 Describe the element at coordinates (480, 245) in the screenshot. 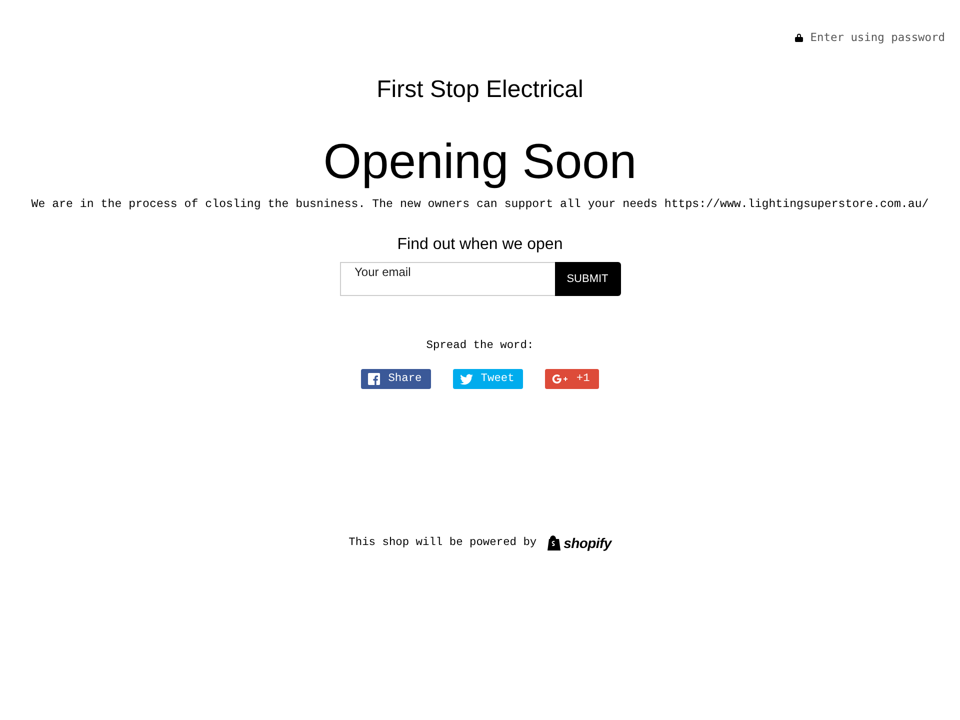

I see `signup-title: Find out when we open` at that location.